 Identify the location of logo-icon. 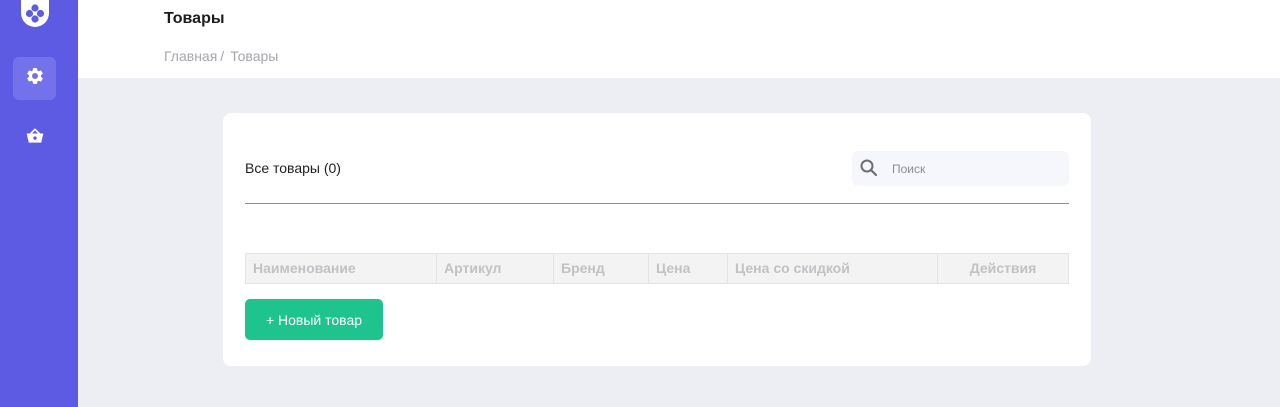
(35, 13).